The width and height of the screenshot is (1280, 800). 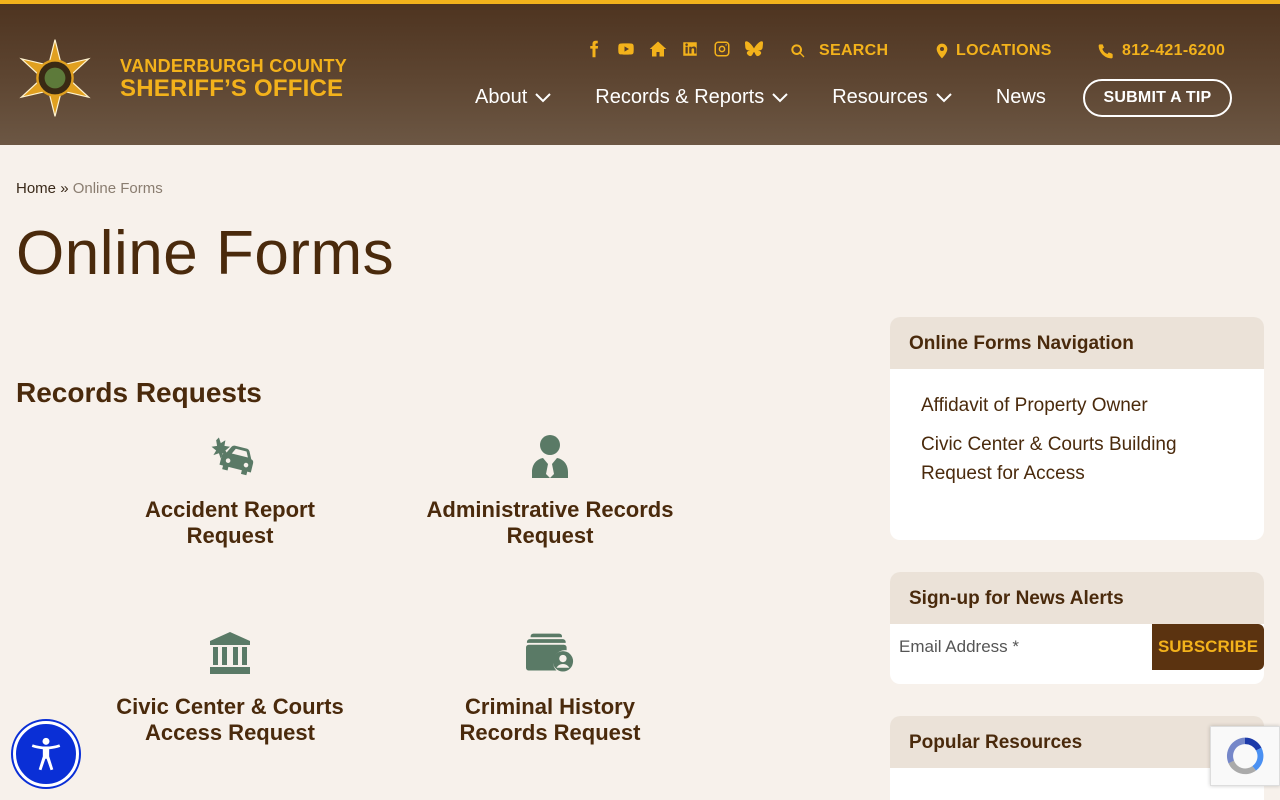 What do you see at coordinates (230, 653) in the screenshot?
I see `courthouse-icon` at bounding box center [230, 653].